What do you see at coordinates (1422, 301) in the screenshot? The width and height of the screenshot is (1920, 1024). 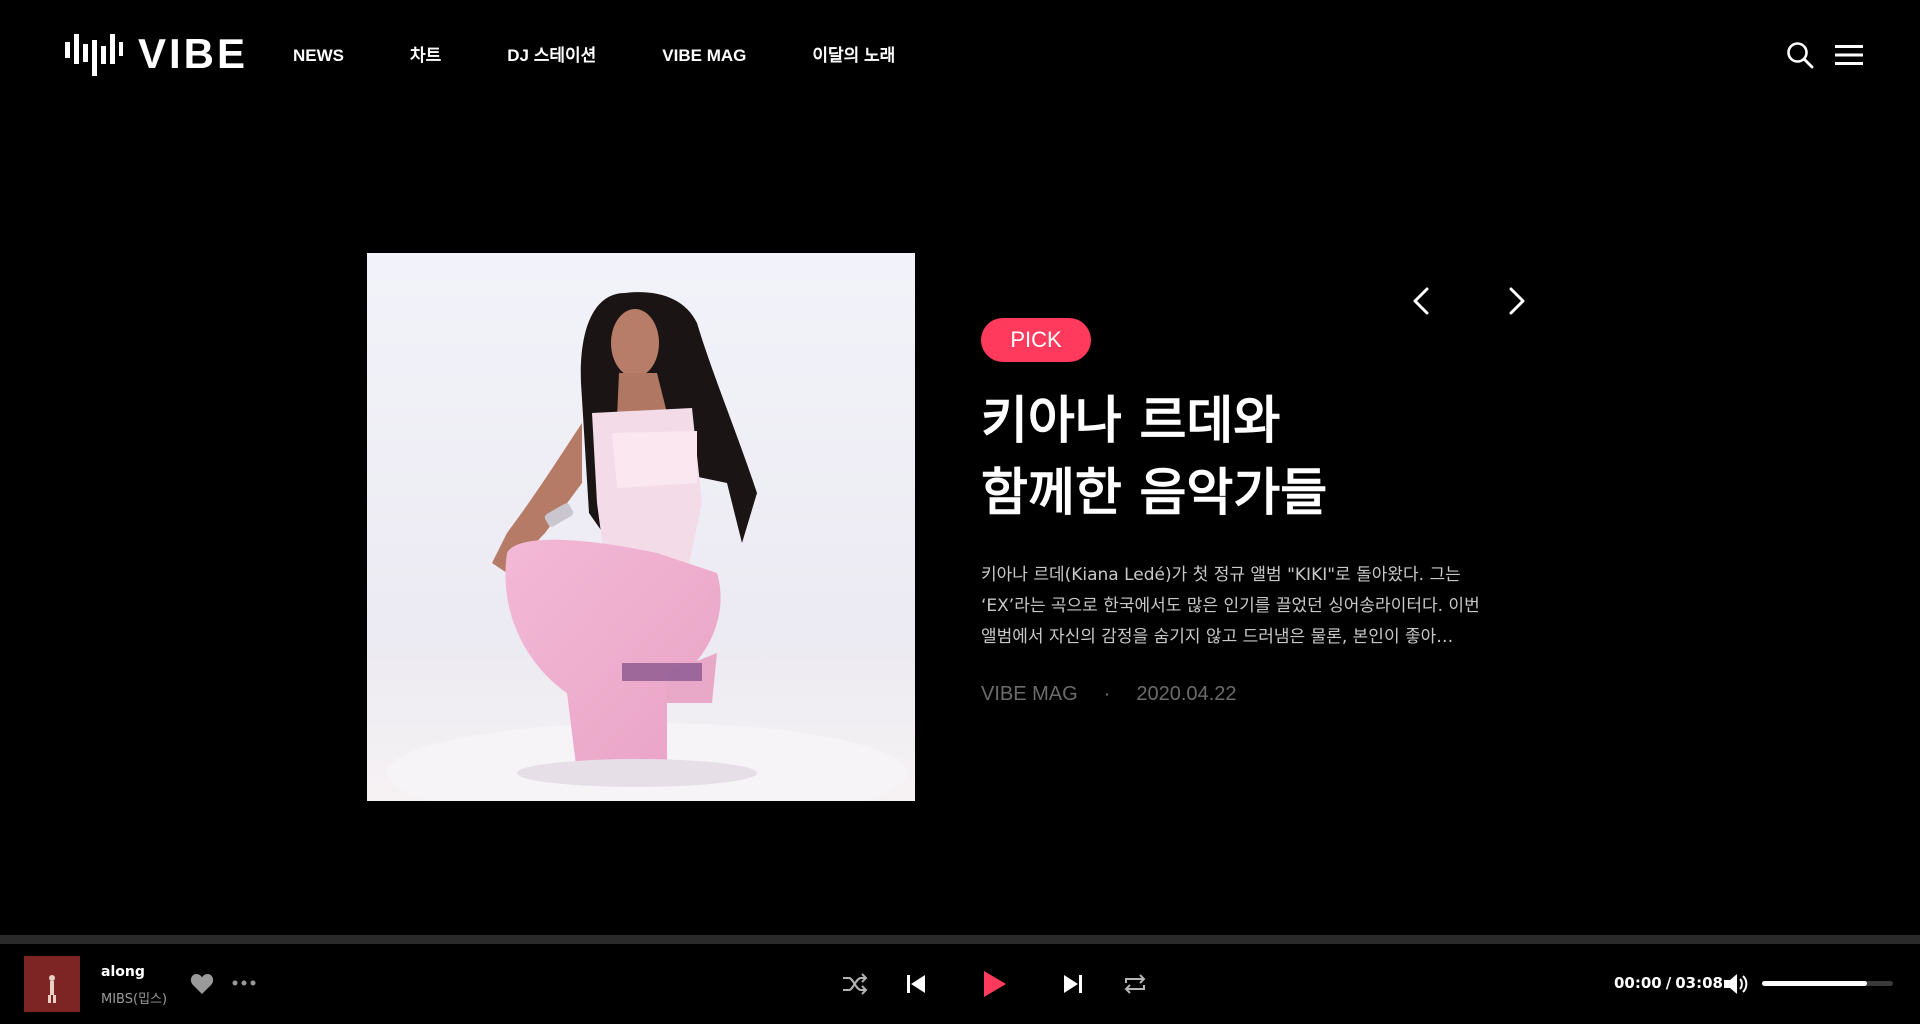 I see `chevron-left-icon` at bounding box center [1422, 301].